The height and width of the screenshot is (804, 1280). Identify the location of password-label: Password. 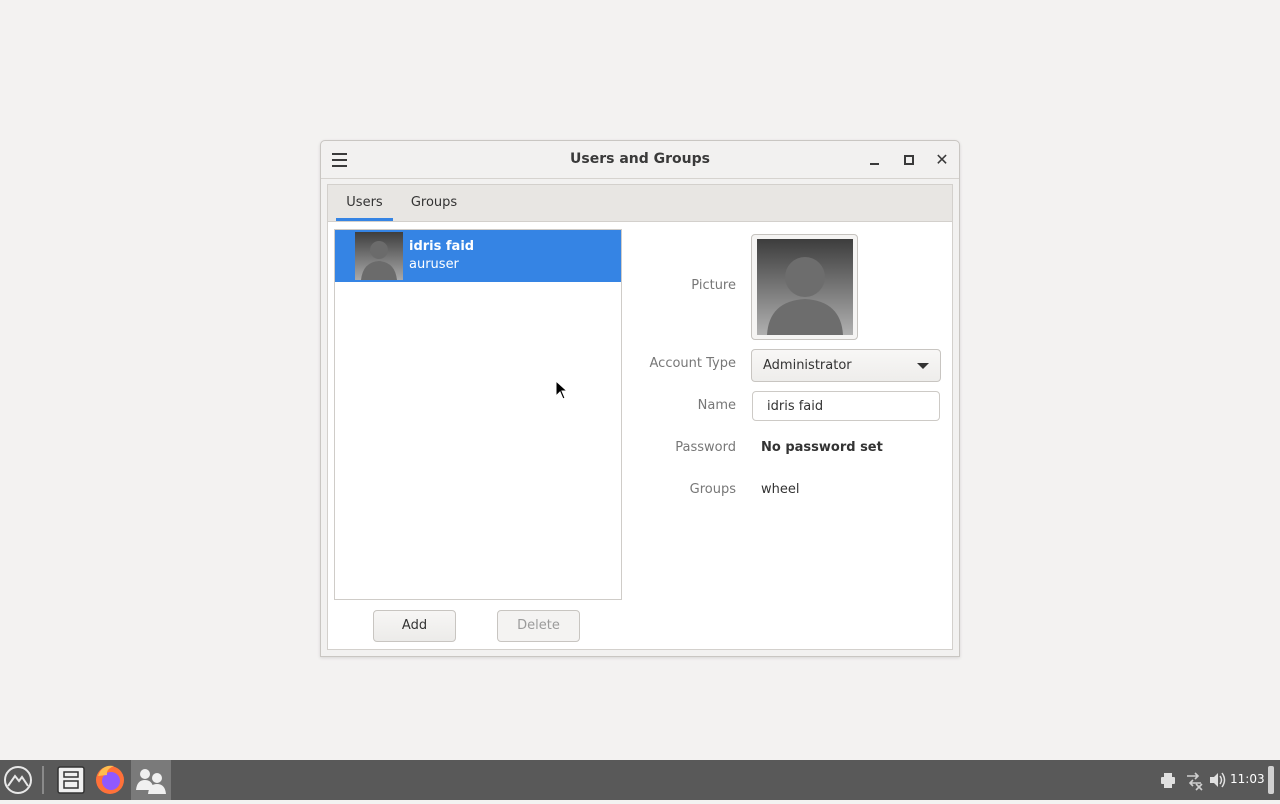
(705, 447).